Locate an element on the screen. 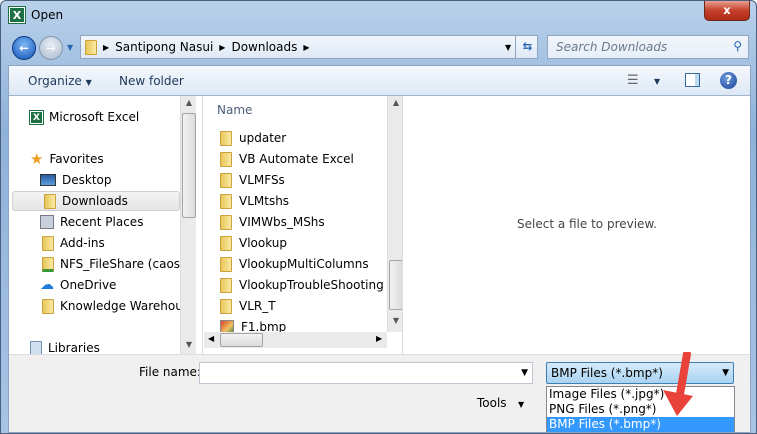  view-options-icon: ☰ is located at coordinates (633, 80).